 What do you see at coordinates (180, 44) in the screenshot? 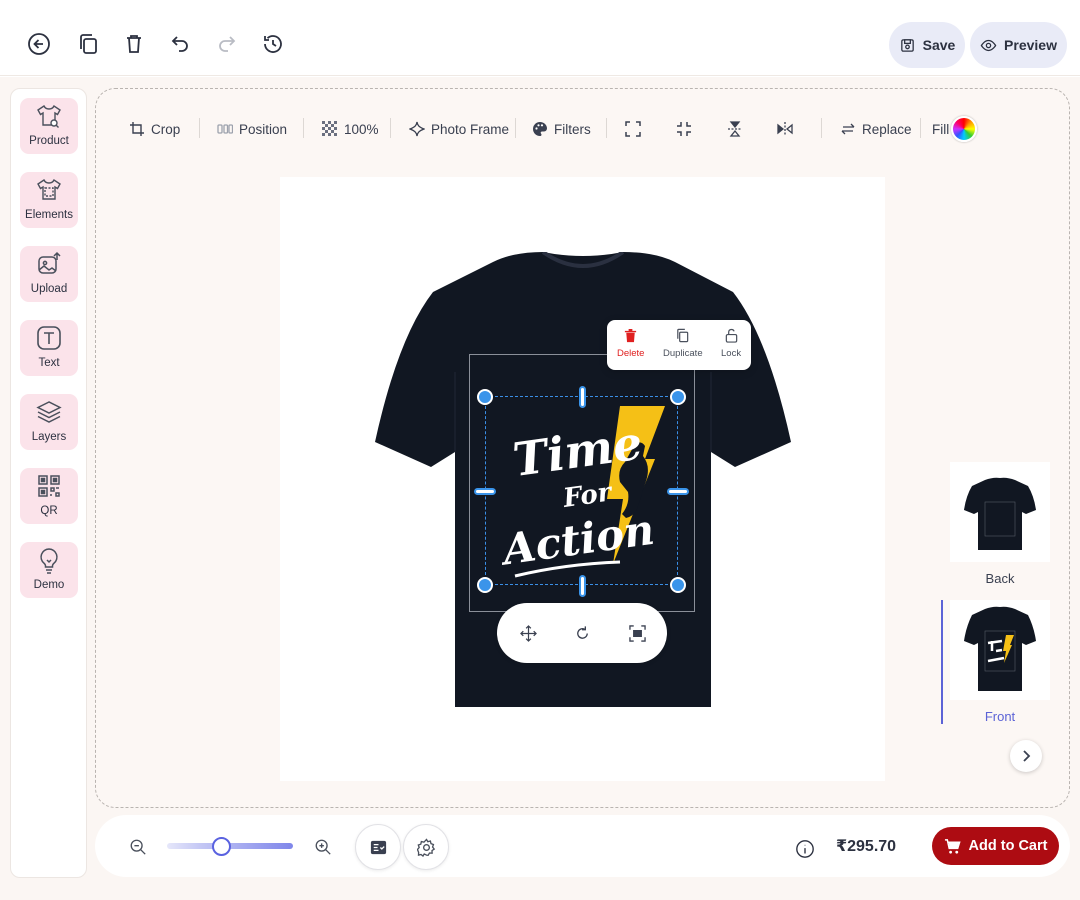
I see `undo-icon` at bounding box center [180, 44].